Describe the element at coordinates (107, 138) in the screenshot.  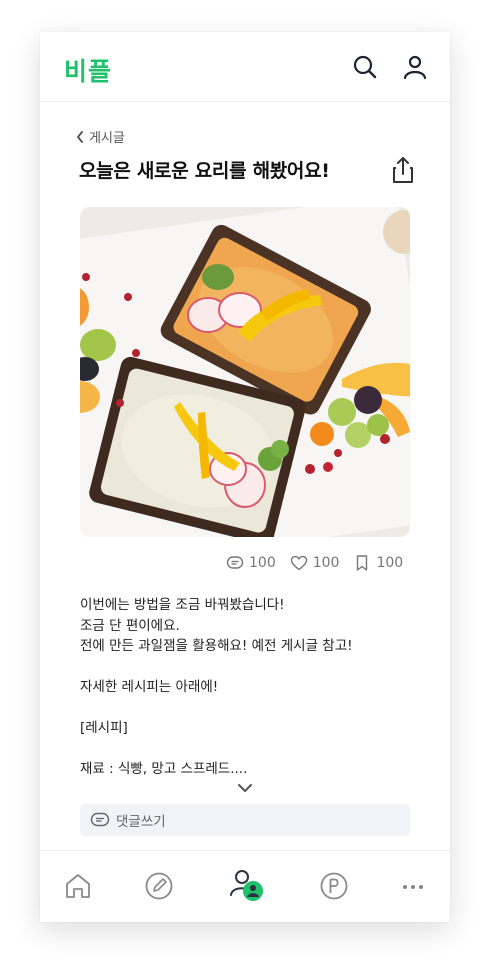
I see `breadcrumb-label: 게시글` at that location.